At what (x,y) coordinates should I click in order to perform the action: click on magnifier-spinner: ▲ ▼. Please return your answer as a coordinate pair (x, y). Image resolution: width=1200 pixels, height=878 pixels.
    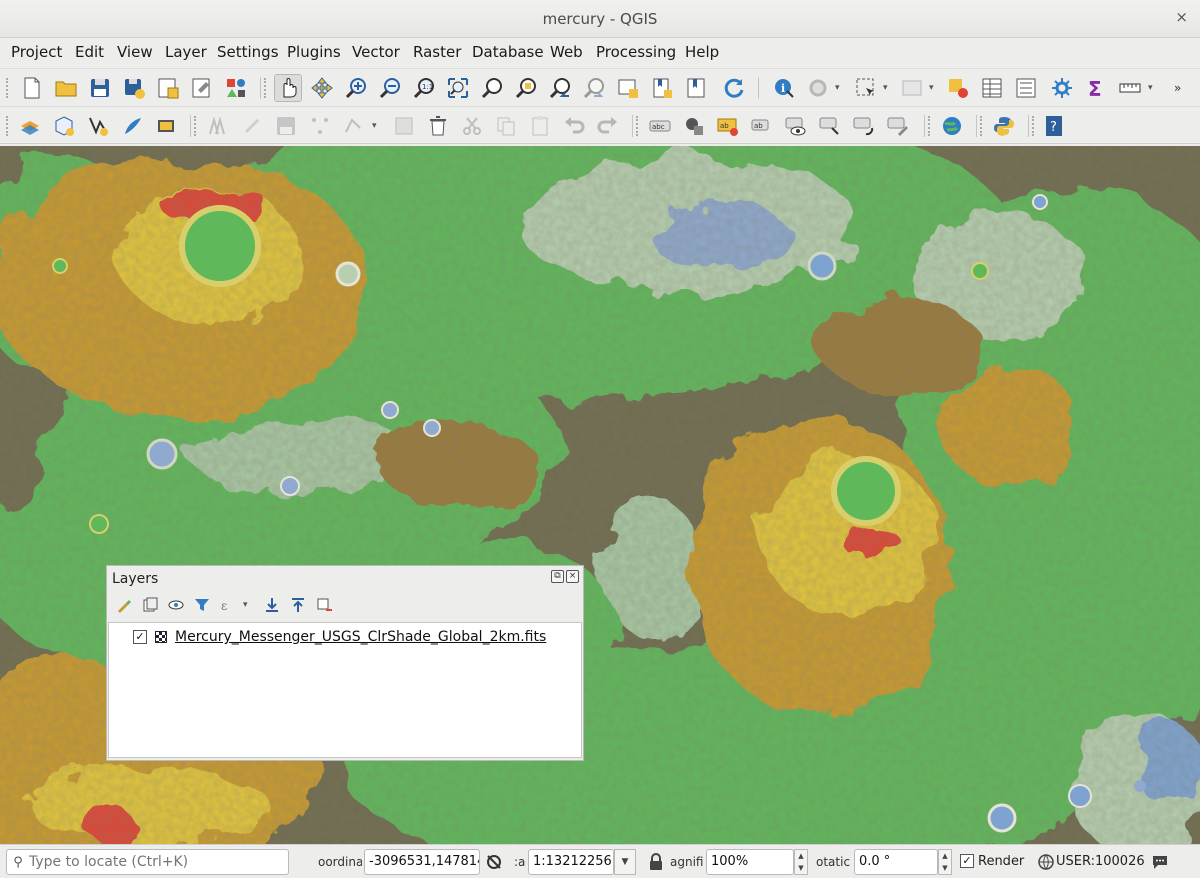
    Looking at the image, I should click on (801, 862).